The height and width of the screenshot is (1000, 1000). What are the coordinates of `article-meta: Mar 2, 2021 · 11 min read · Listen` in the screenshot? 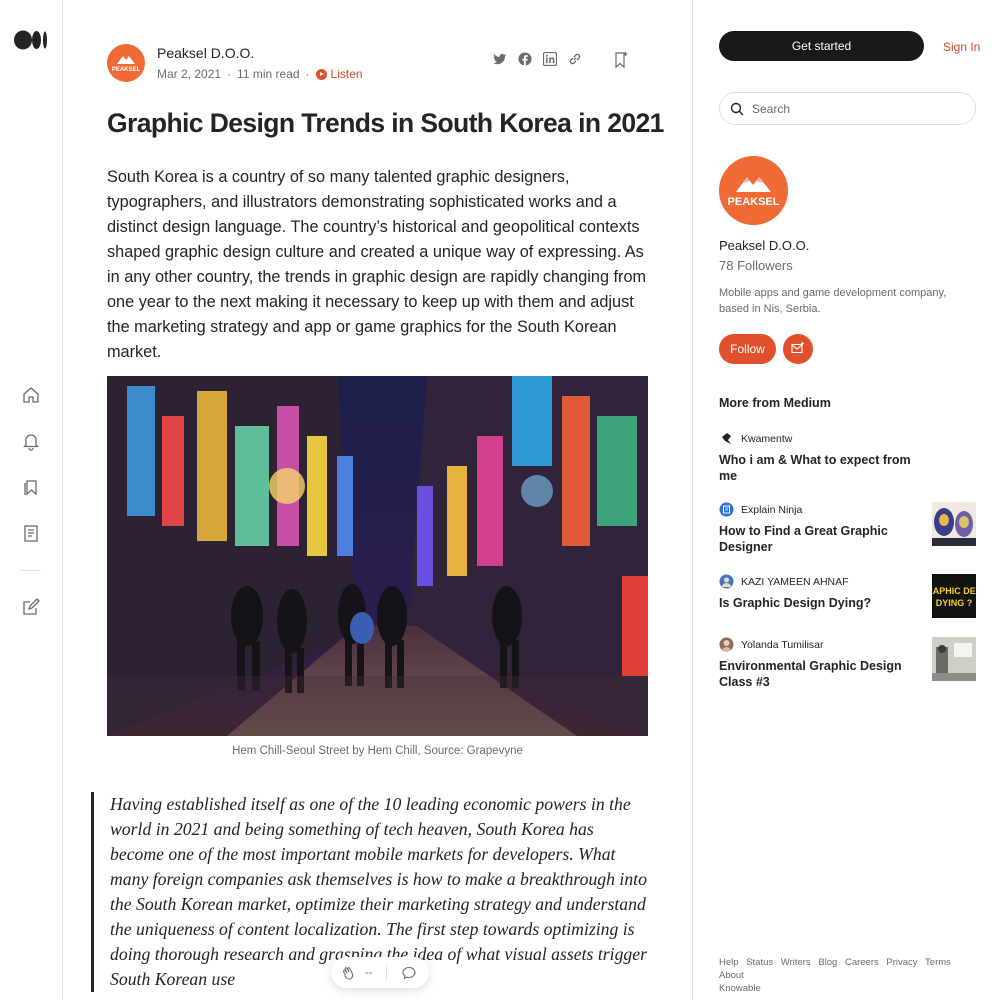 It's located at (260, 74).